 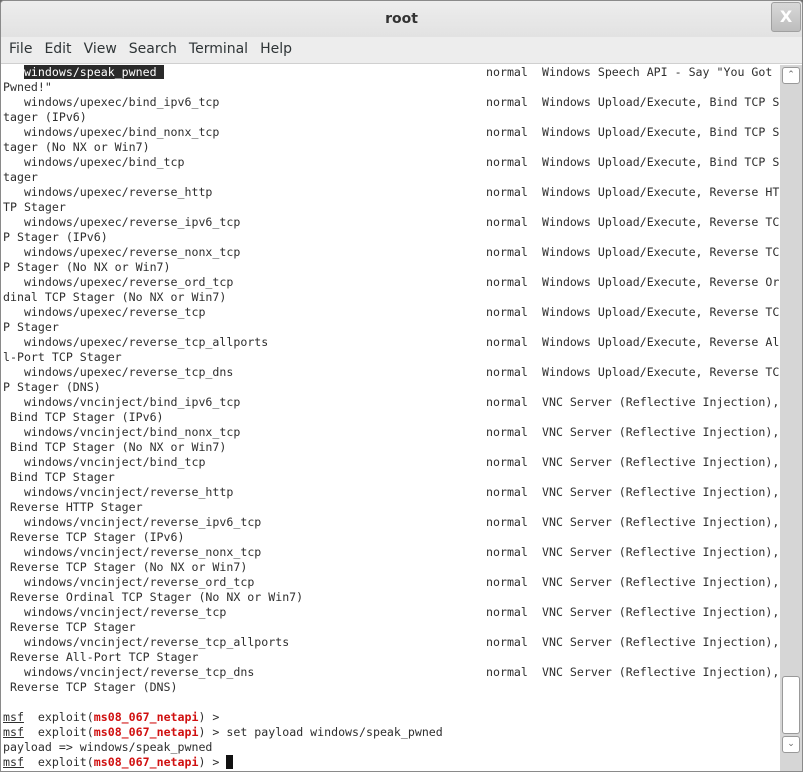 I want to click on payload-name: windows/upexec/reverse_nonx_tcp, so click(x=132, y=252).